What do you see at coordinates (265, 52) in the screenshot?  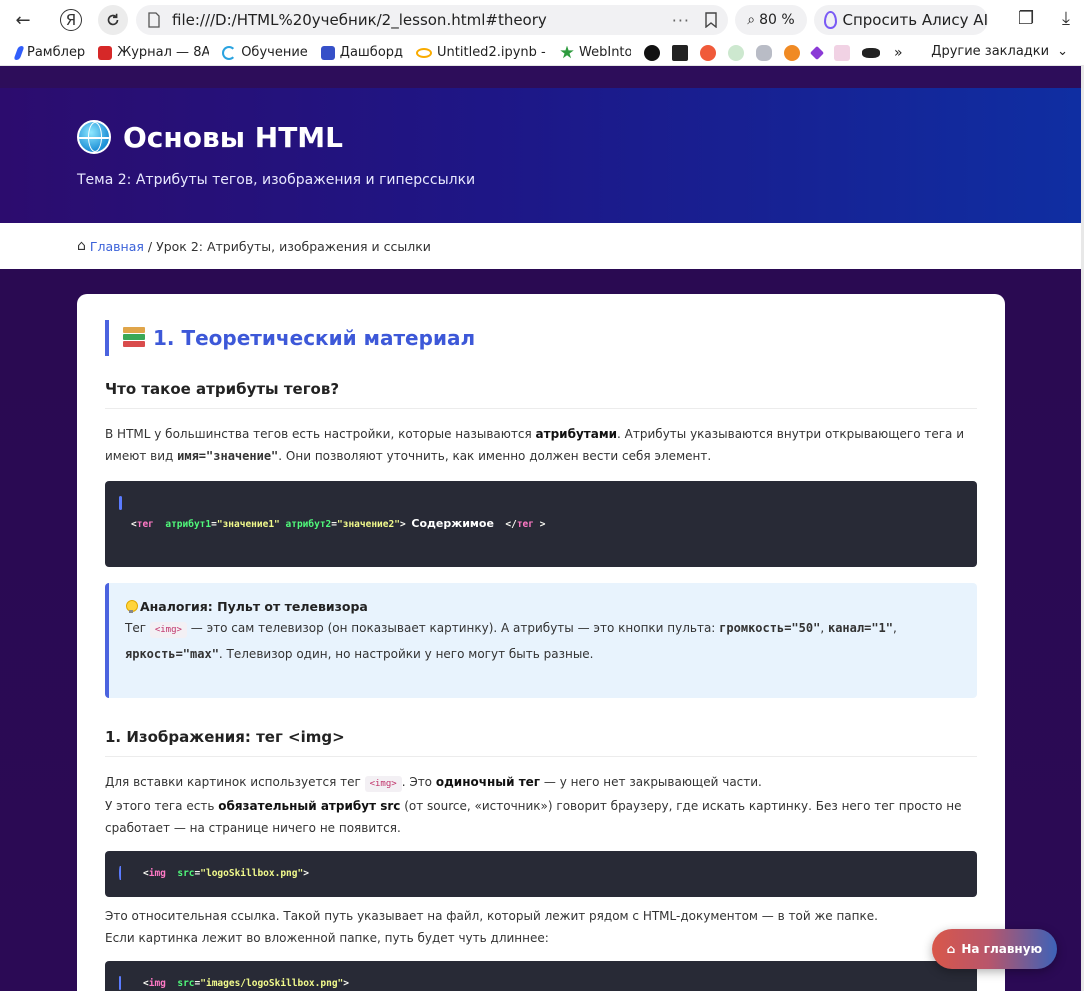 I see `bookmark-learning: Обучение` at bounding box center [265, 52].